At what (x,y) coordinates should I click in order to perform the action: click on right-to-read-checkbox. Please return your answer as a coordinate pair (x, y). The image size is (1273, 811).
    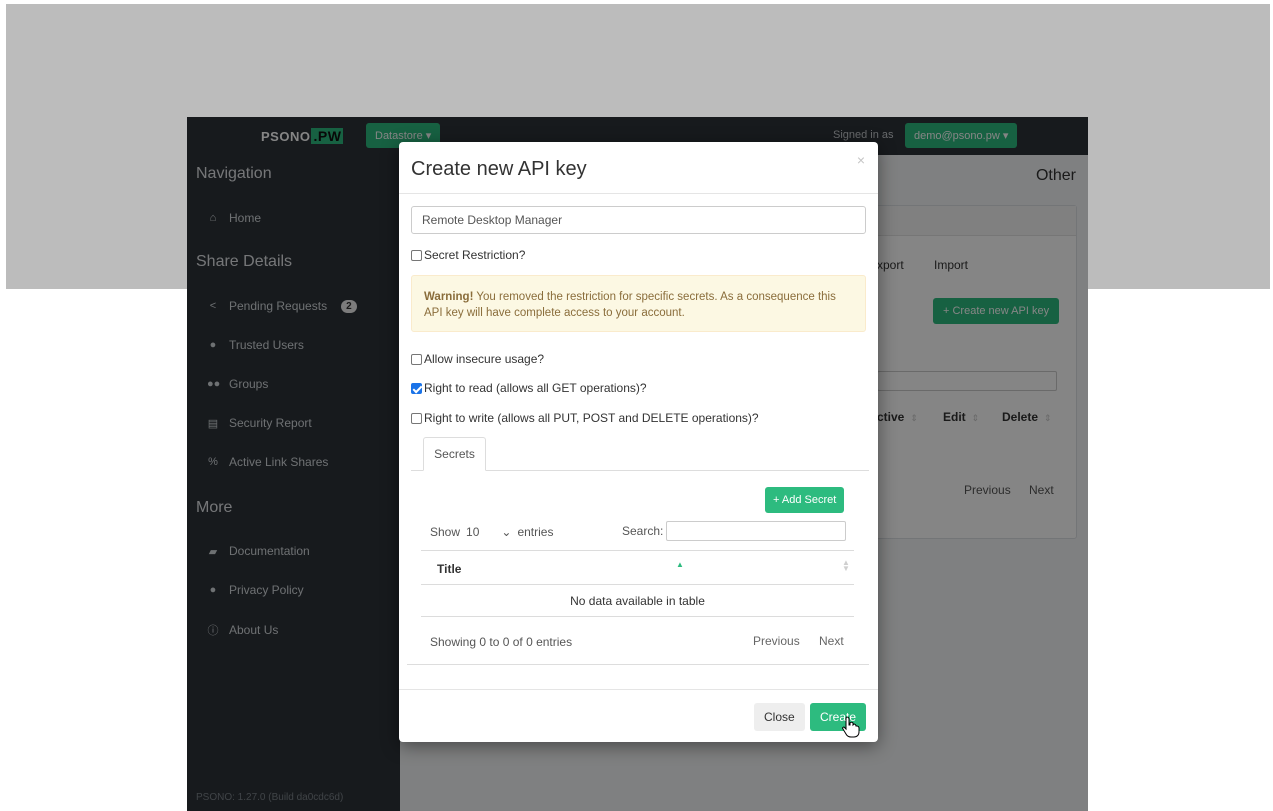
    Looking at the image, I should click on (416, 388).